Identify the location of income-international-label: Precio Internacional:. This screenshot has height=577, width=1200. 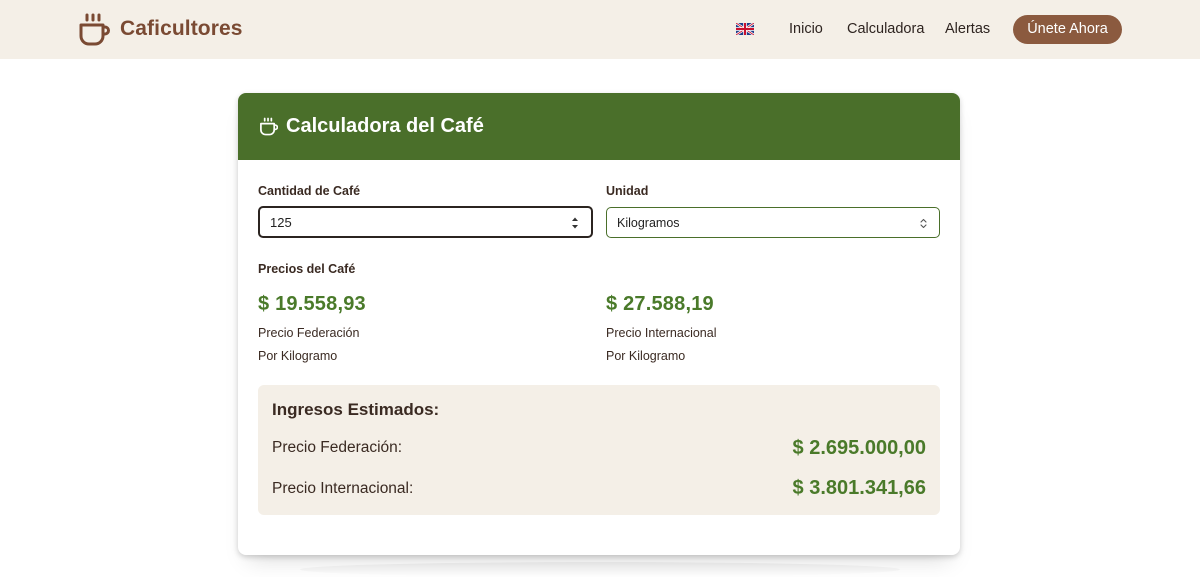
(343, 488).